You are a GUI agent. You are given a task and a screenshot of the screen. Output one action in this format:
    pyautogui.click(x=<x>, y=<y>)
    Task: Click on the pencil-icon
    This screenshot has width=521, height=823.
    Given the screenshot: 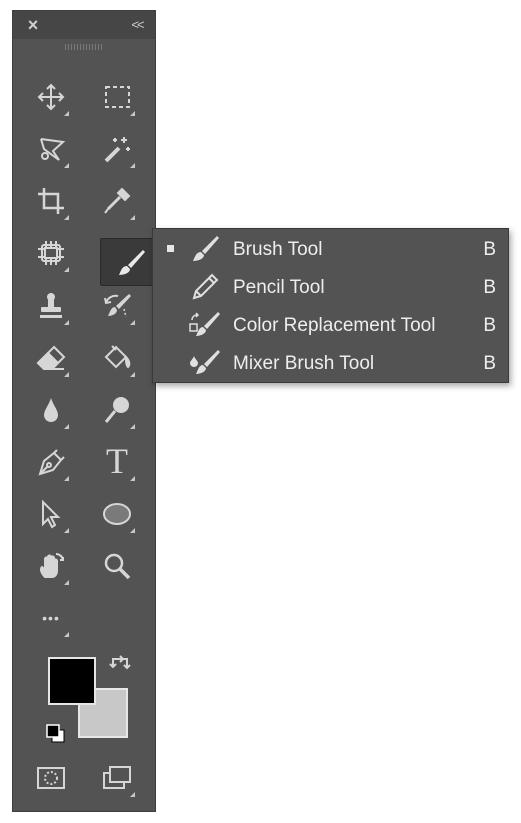 What is the action you would take?
    pyautogui.click(x=205, y=286)
    